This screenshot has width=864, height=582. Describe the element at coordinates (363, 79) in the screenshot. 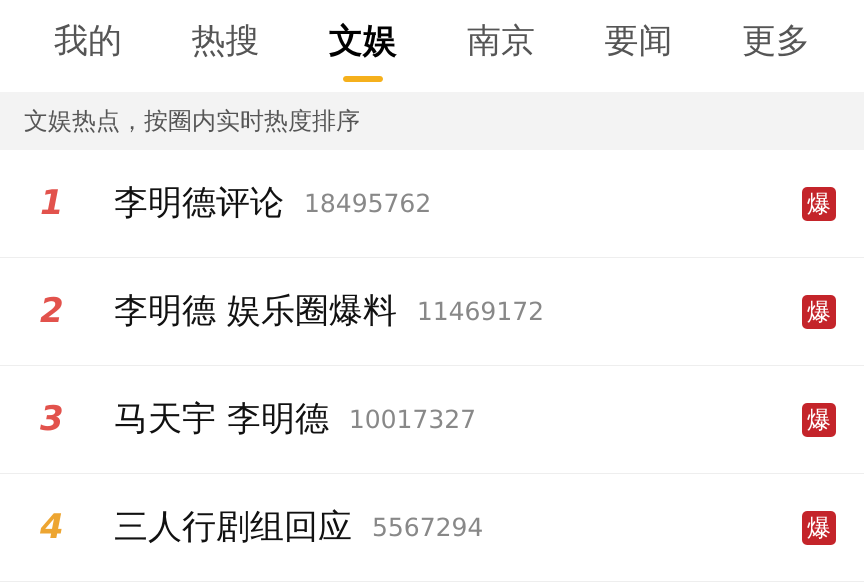

I see `tab-underline` at that location.